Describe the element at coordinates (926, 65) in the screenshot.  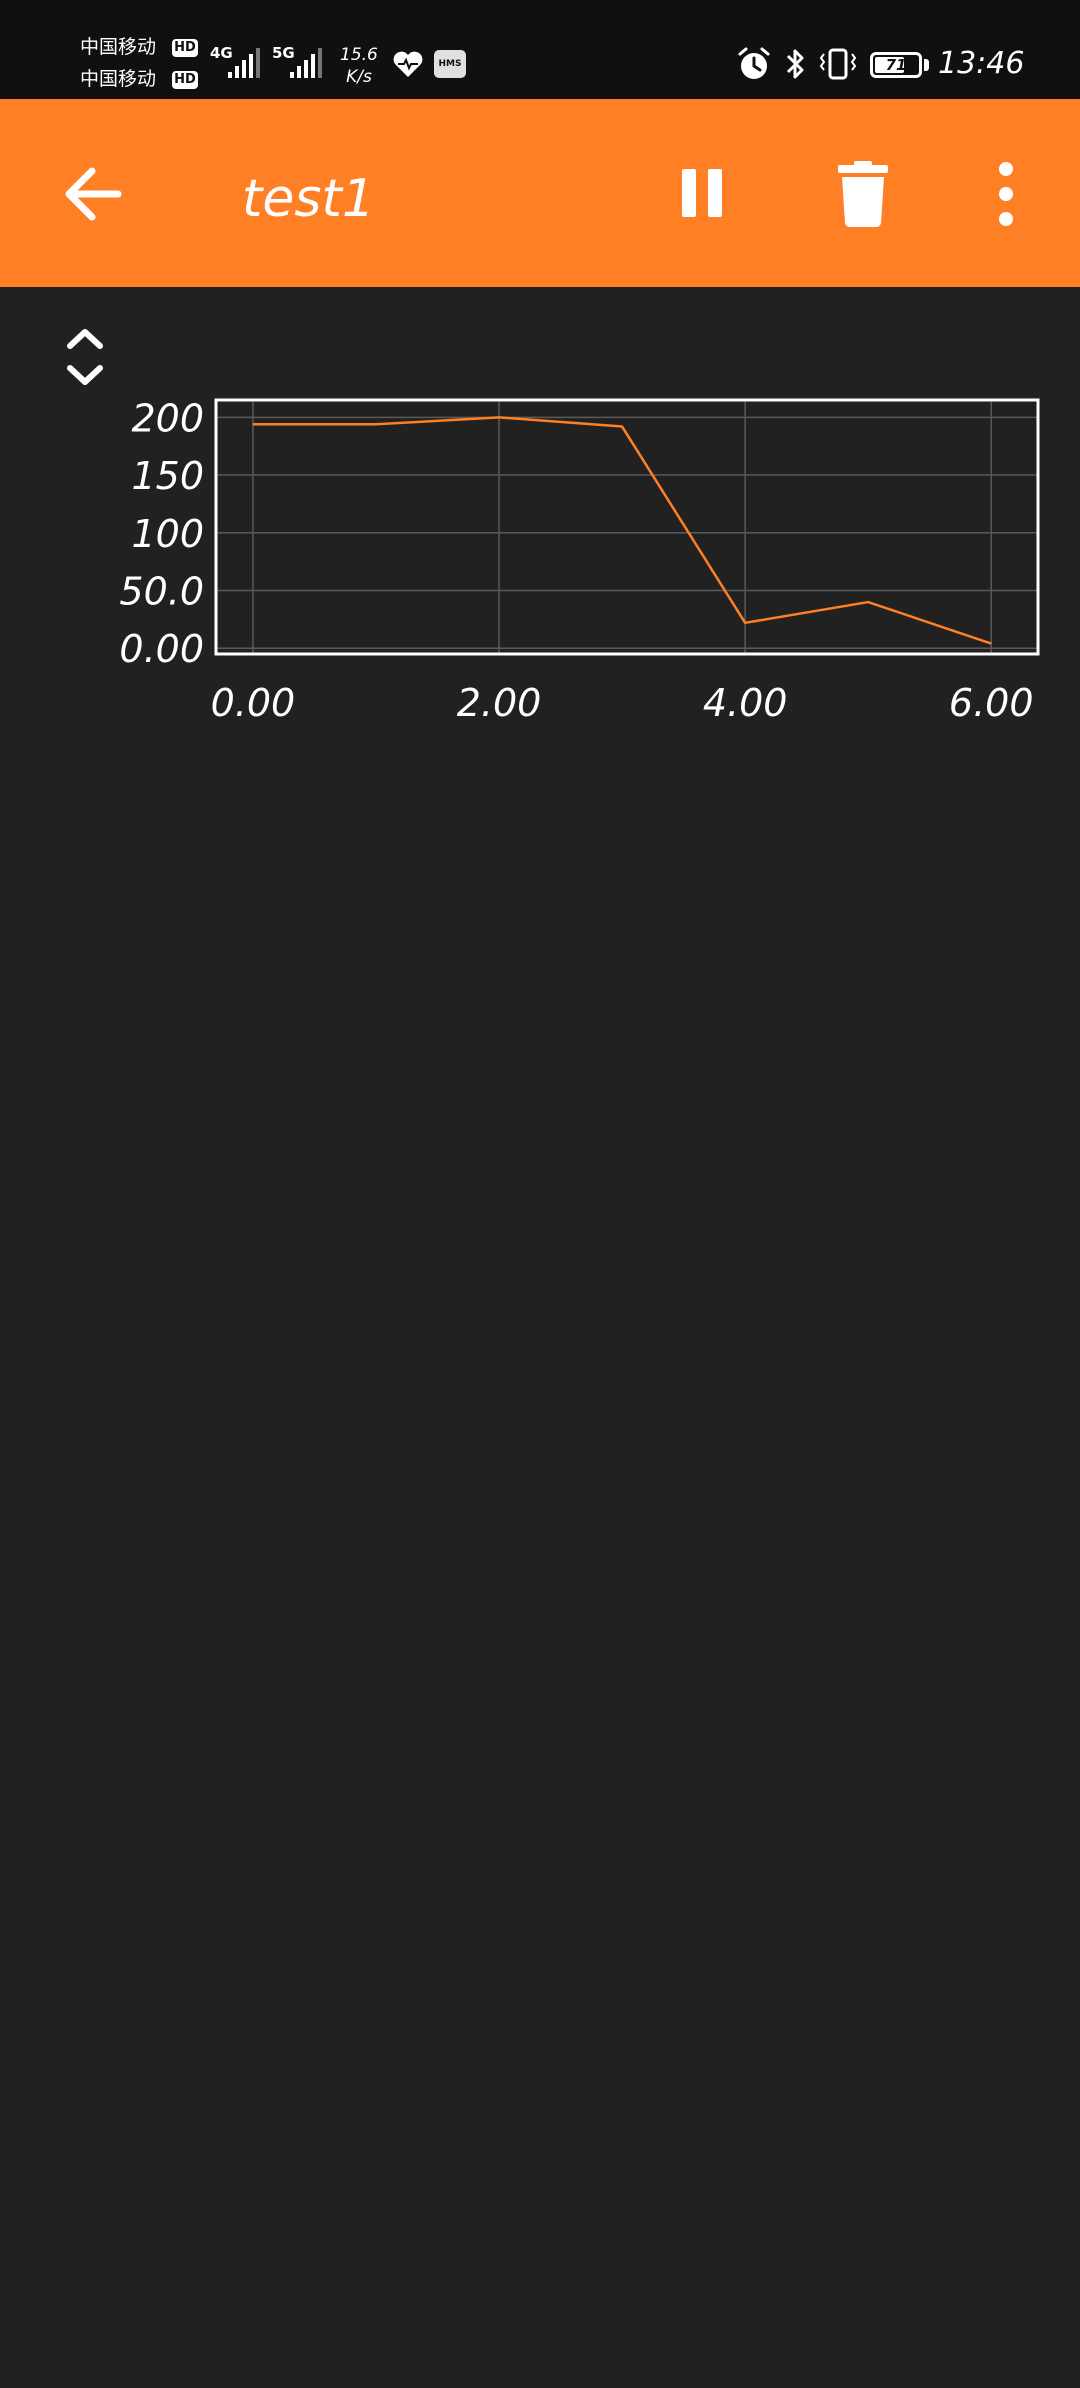
I see `battery-cap` at that location.